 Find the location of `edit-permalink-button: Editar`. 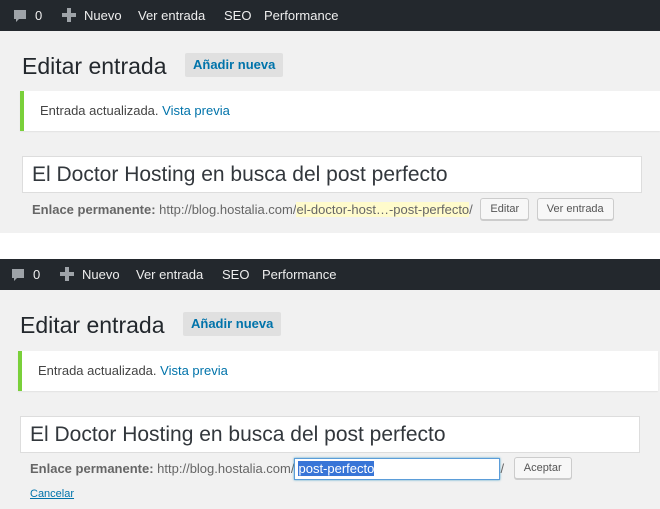

edit-permalink-button: Editar is located at coordinates (505, 209).